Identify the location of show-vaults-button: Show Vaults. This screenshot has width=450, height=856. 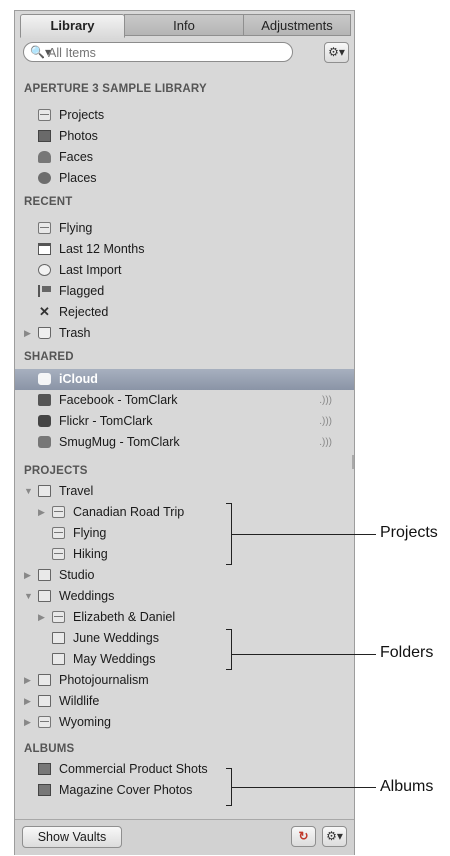
(72, 837).